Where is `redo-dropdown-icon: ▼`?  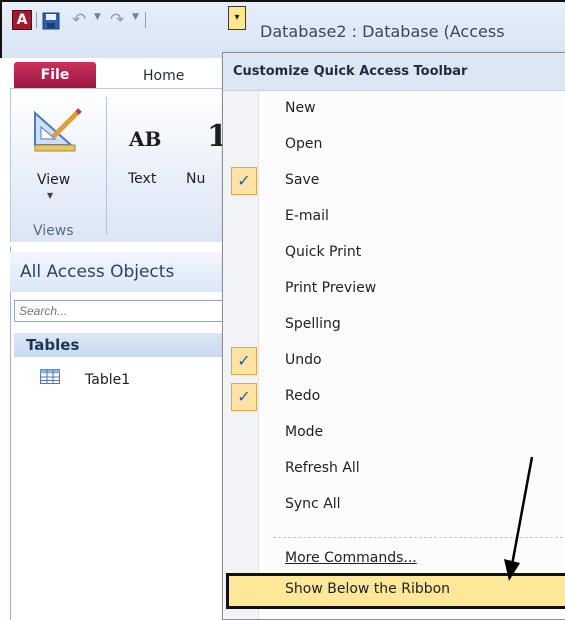 redo-dropdown-icon: ▼ is located at coordinates (135, 17).